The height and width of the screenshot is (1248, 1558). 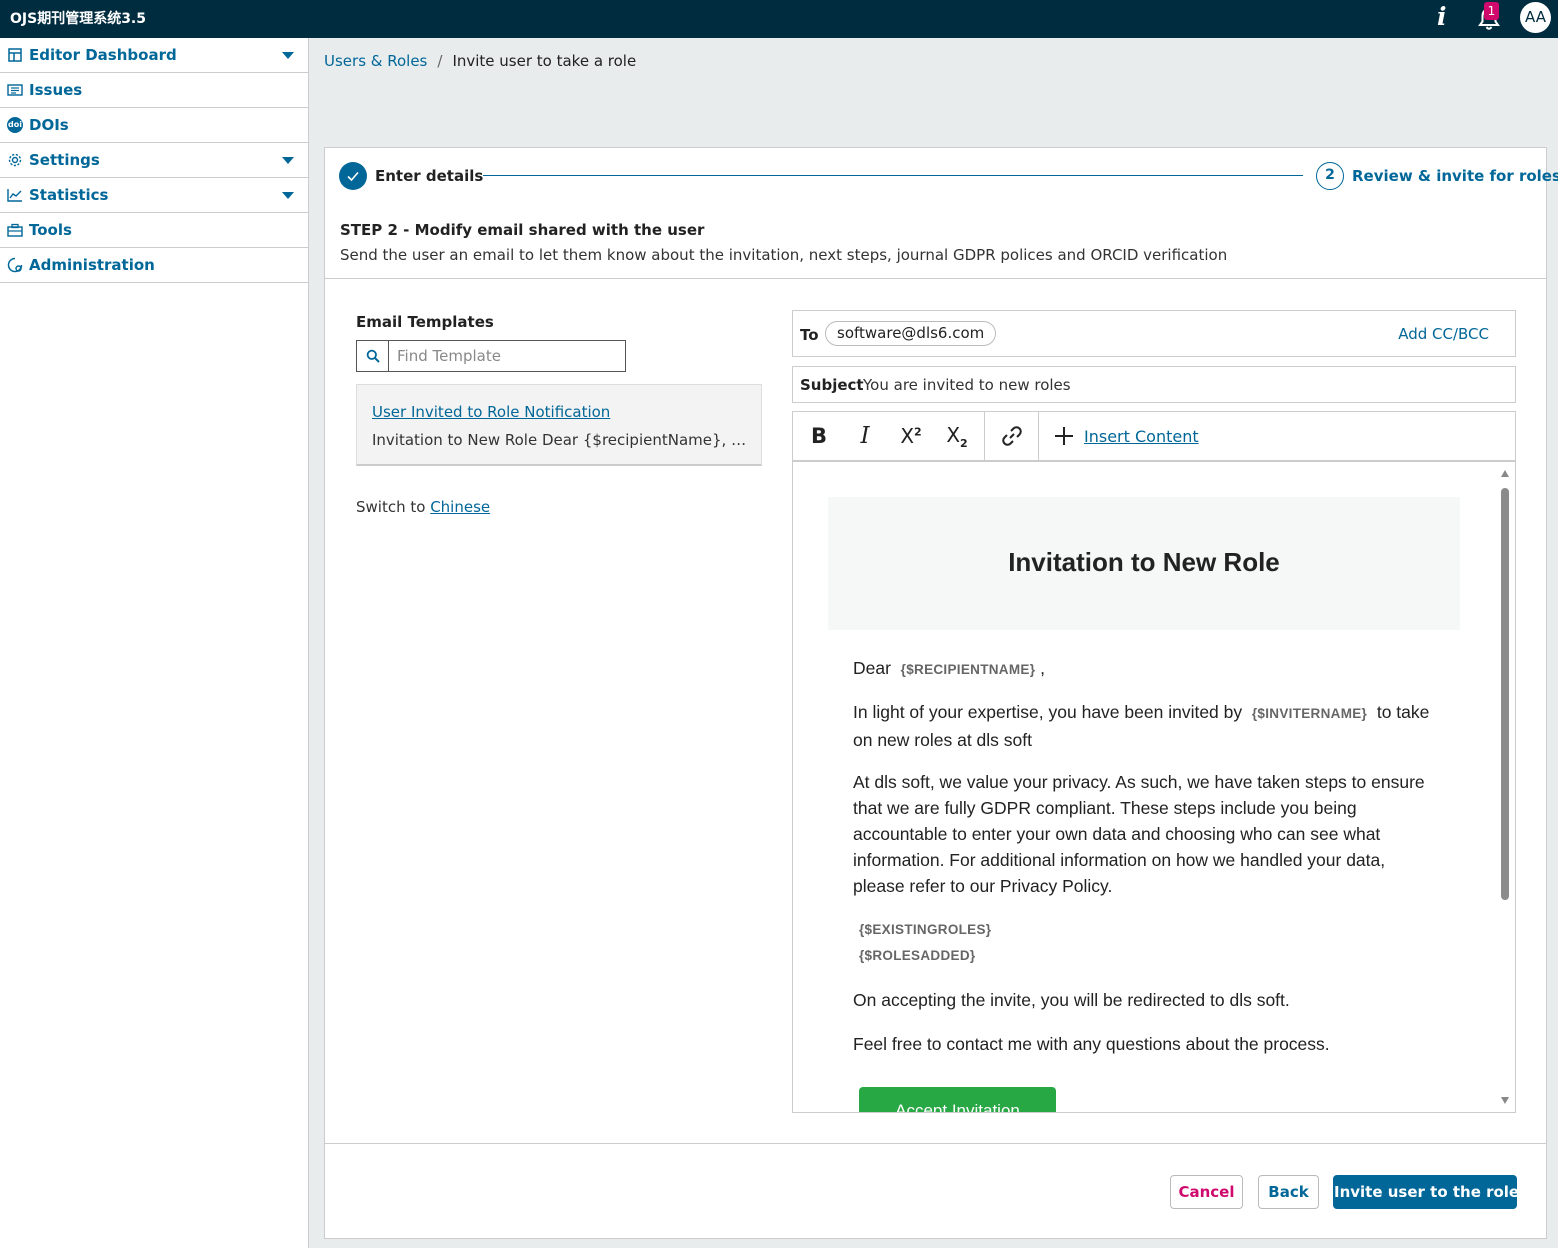 What do you see at coordinates (507, 356) in the screenshot?
I see `template-search-input` at bounding box center [507, 356].